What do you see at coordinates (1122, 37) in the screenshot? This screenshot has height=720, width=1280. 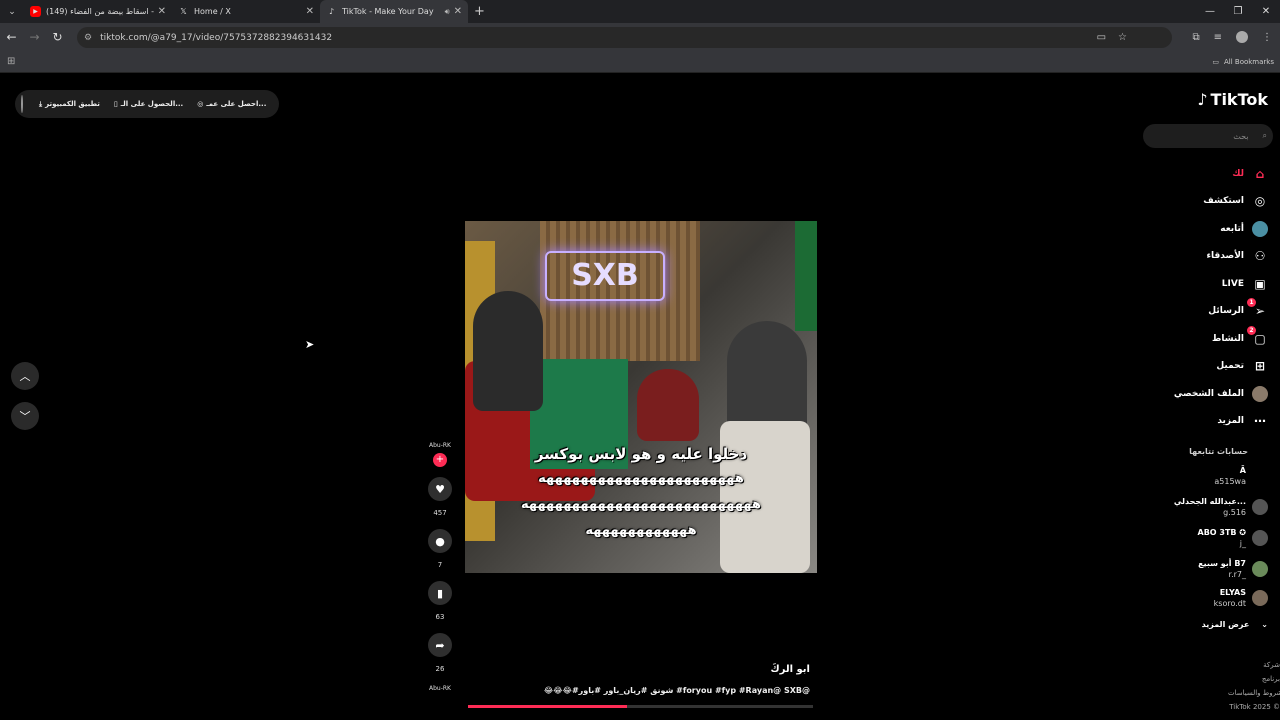 I see `bookmark-star-icon: ☆` at bounding box center [1122, 37].